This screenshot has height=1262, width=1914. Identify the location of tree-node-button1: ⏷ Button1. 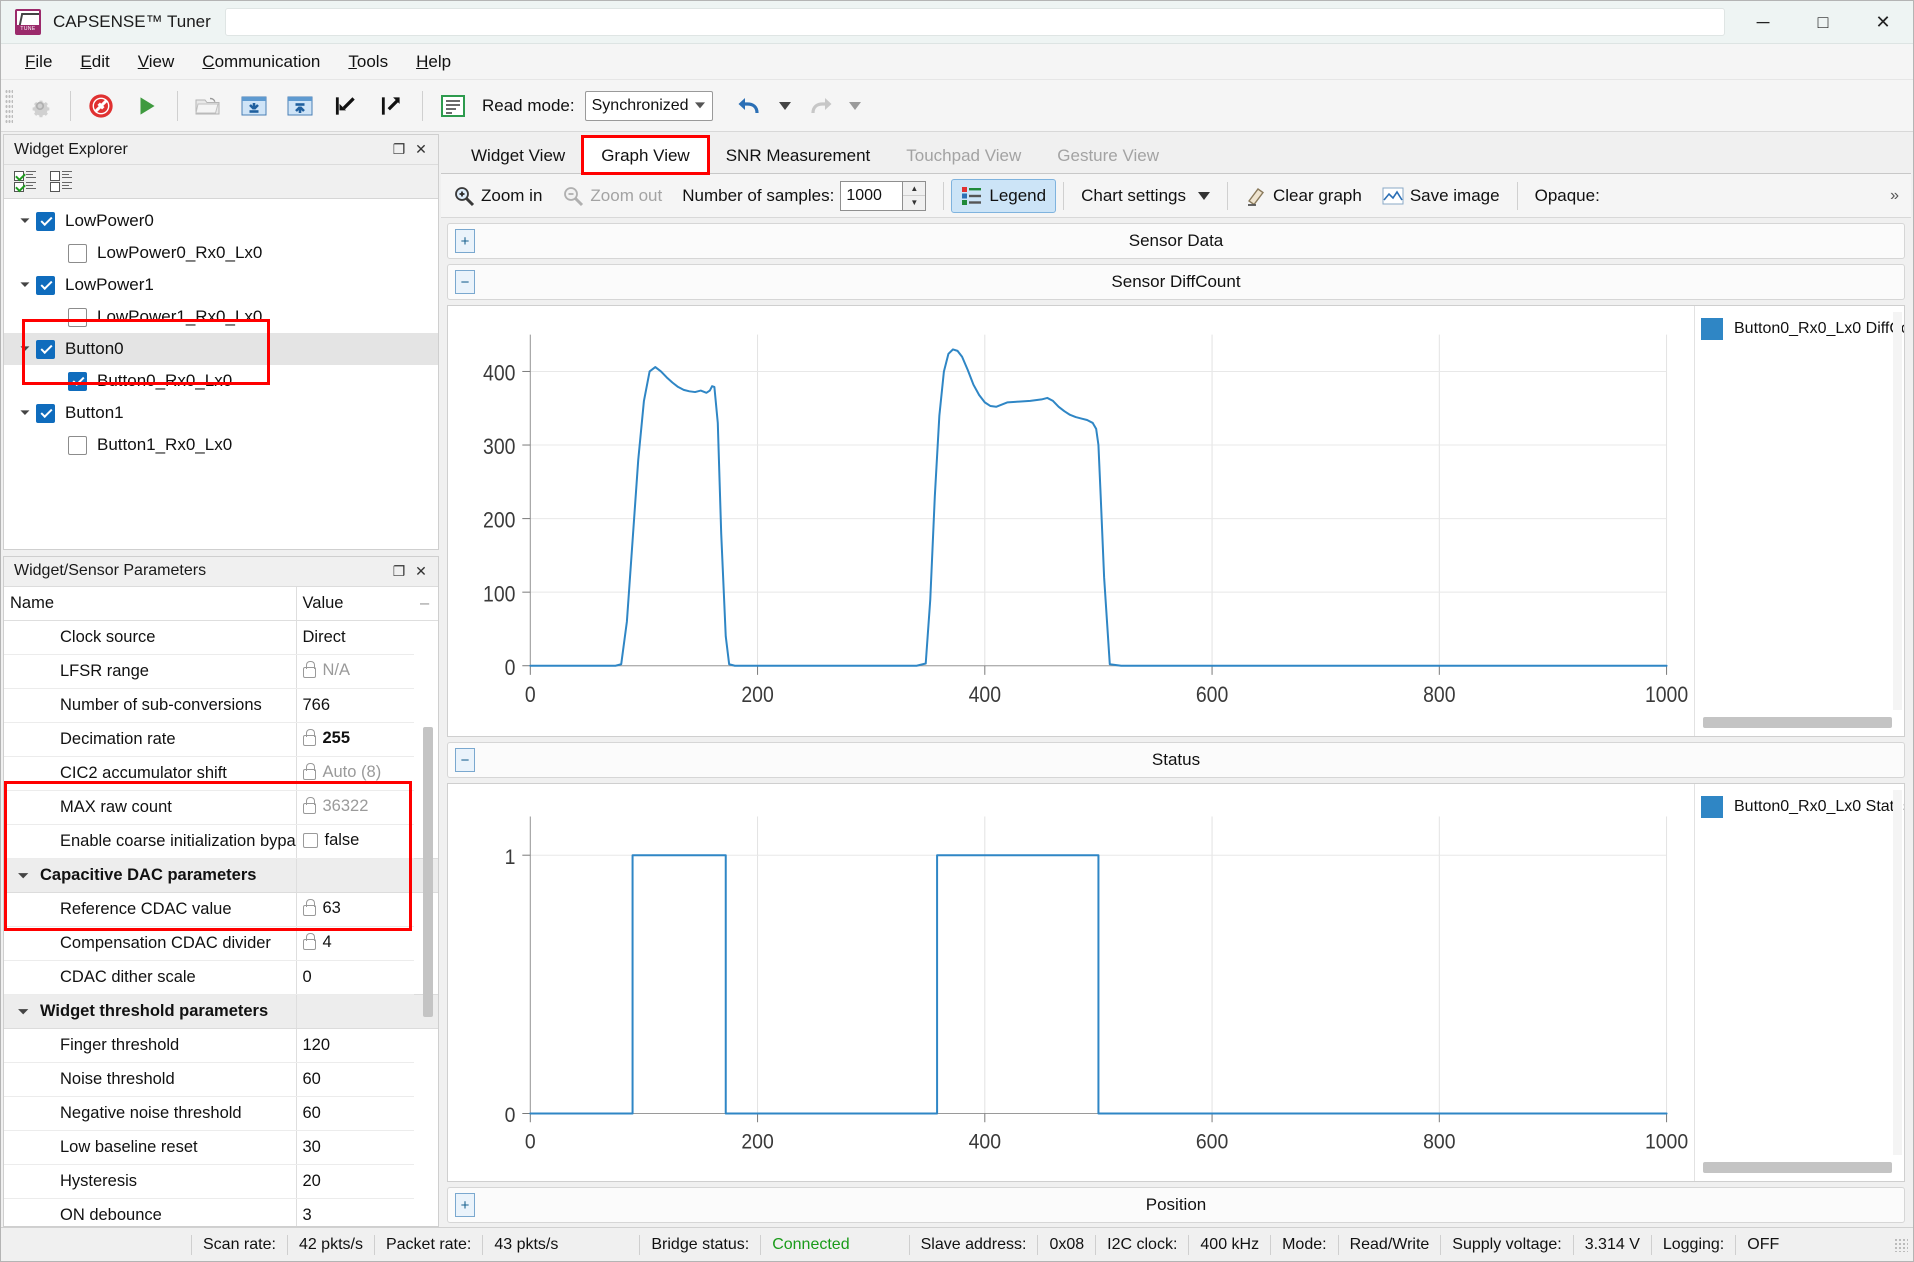
(221, 413).